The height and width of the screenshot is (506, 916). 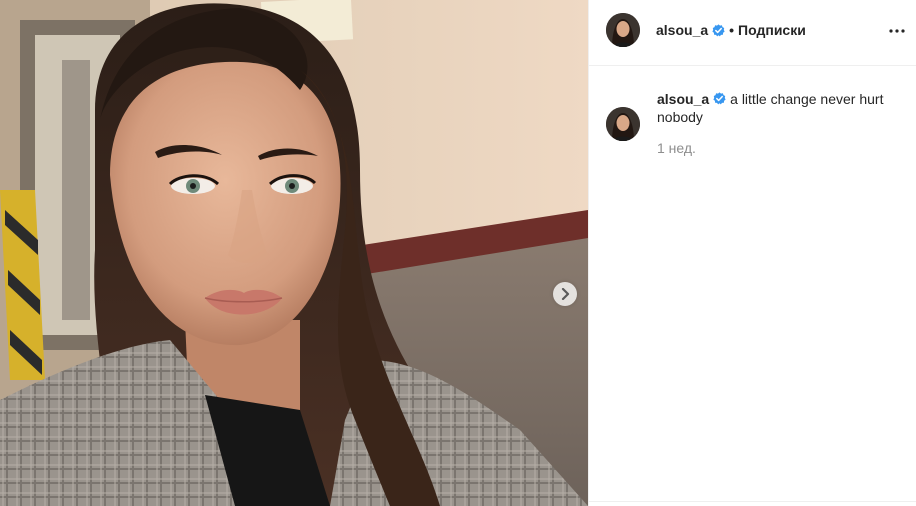 I want to click on chevron-right-icon, so click(x=565, y=294).